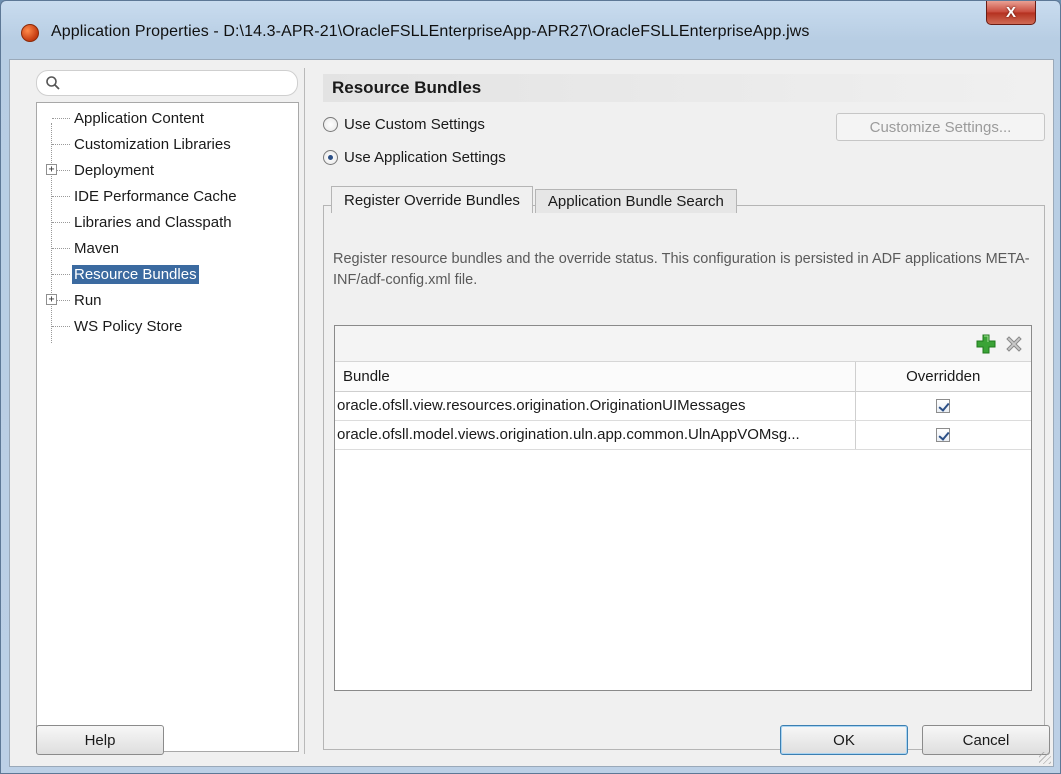 Image resolution: width=1061 pixels, height=774 pixels. Describe the element at coordinates (114, 170) in the screenshot. I see `tree-item-label: Deployment` at that location.